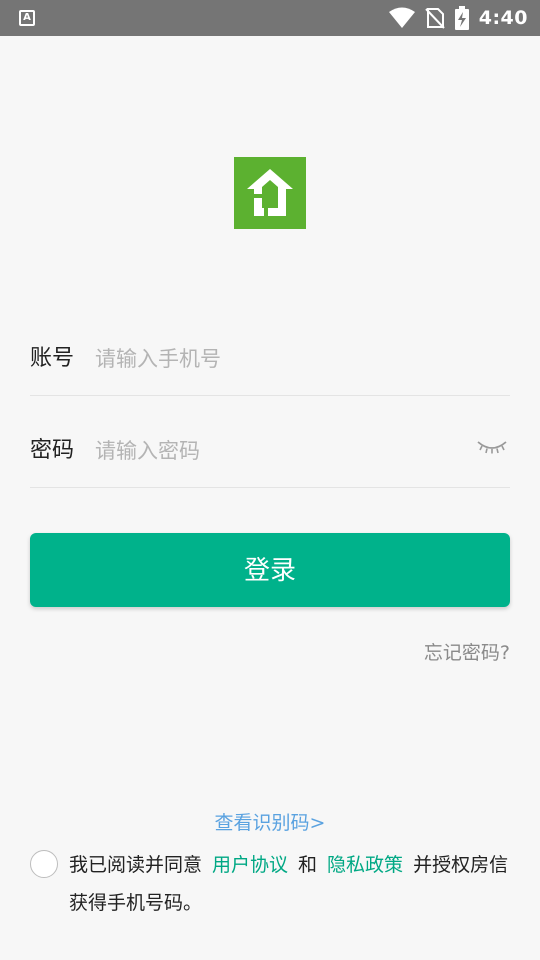 The width and height of the screenshot is (540, 960). Describe the element at coordinates (52, 450) in the screenshot. I see `password-label: 密码` at that location.